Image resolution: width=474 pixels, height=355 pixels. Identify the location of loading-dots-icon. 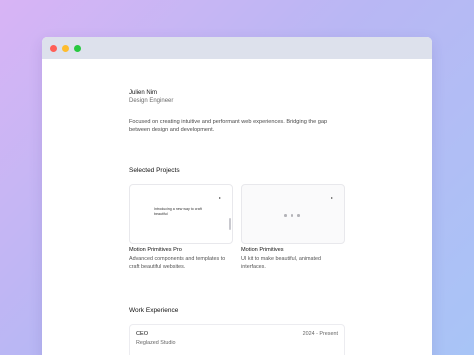
(292, 215).